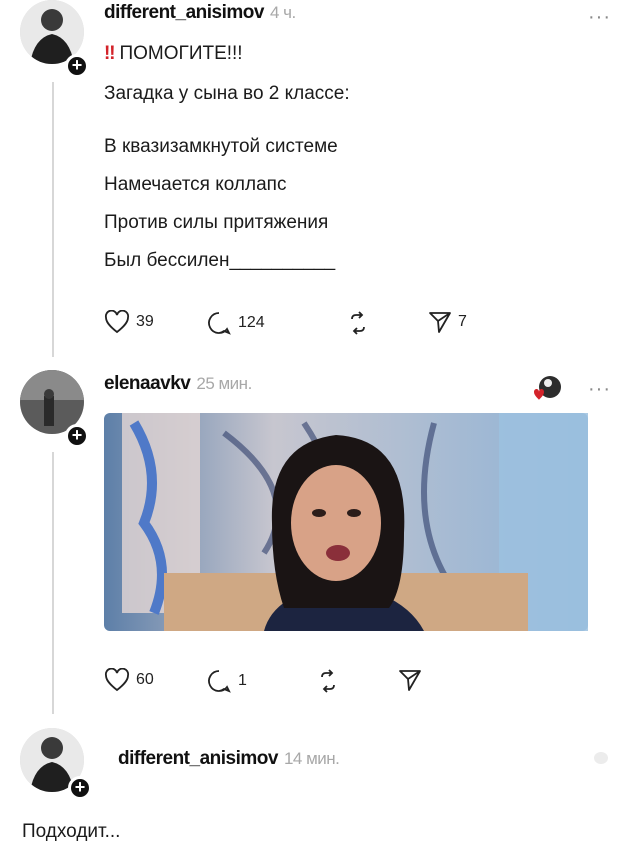 Image resolution: width=640 pixels, height=854 pixels. Describe the element at coordinates (462, 321) in the screenshot. I see `share-count: 7` at that location.